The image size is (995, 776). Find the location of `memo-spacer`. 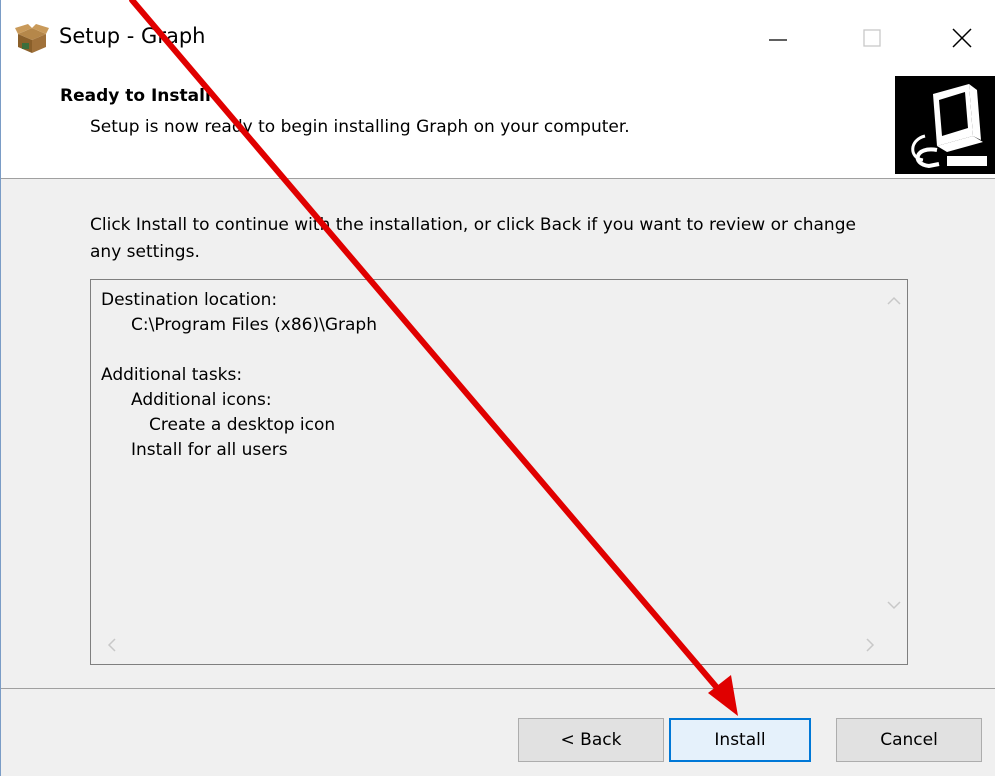

memo-spacer is located at coordinates (239, 350).